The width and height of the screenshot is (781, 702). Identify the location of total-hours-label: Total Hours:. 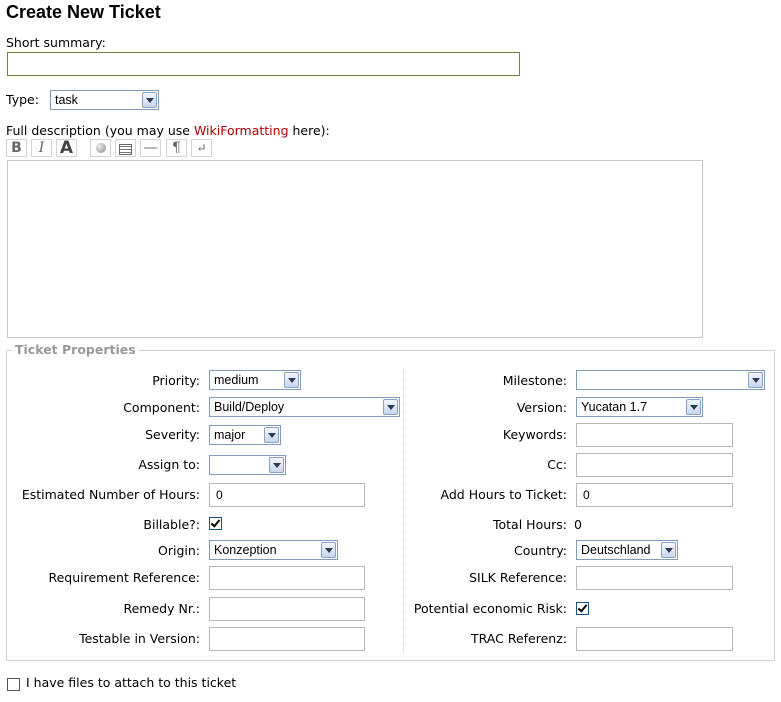
(530, 524).